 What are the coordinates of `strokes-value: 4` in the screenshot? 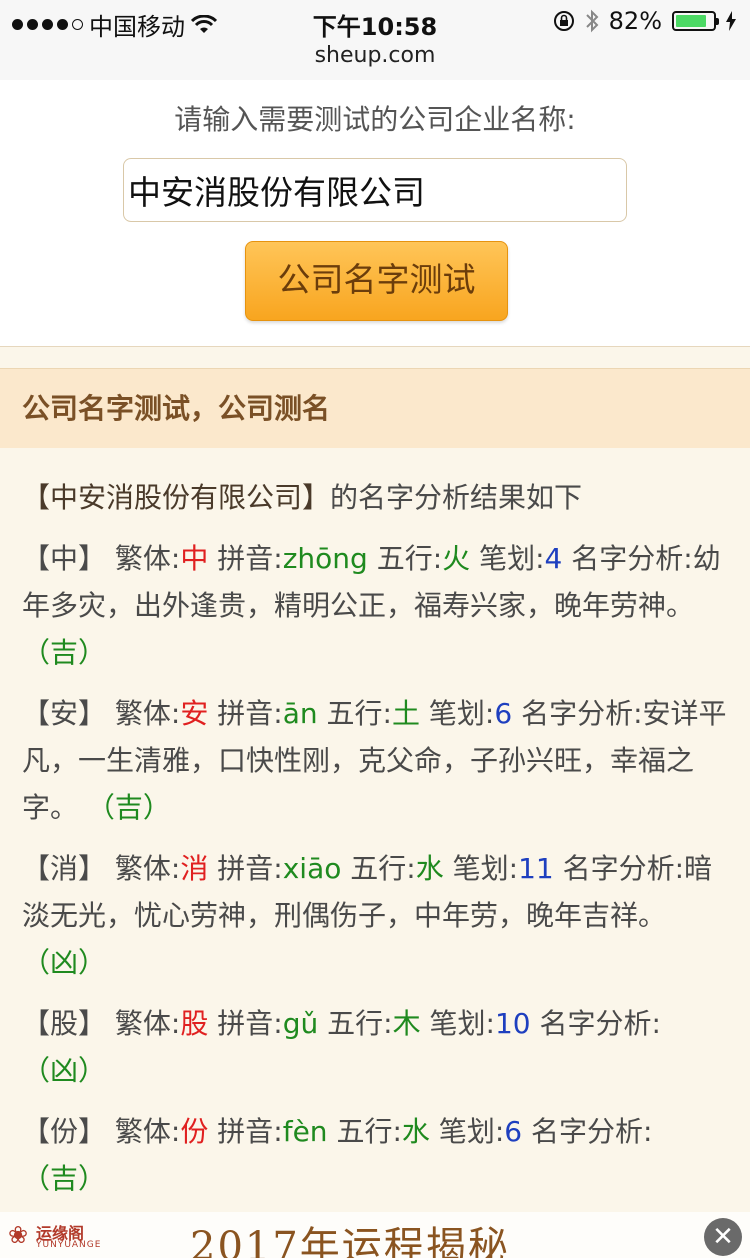 It's located at (553, 558).